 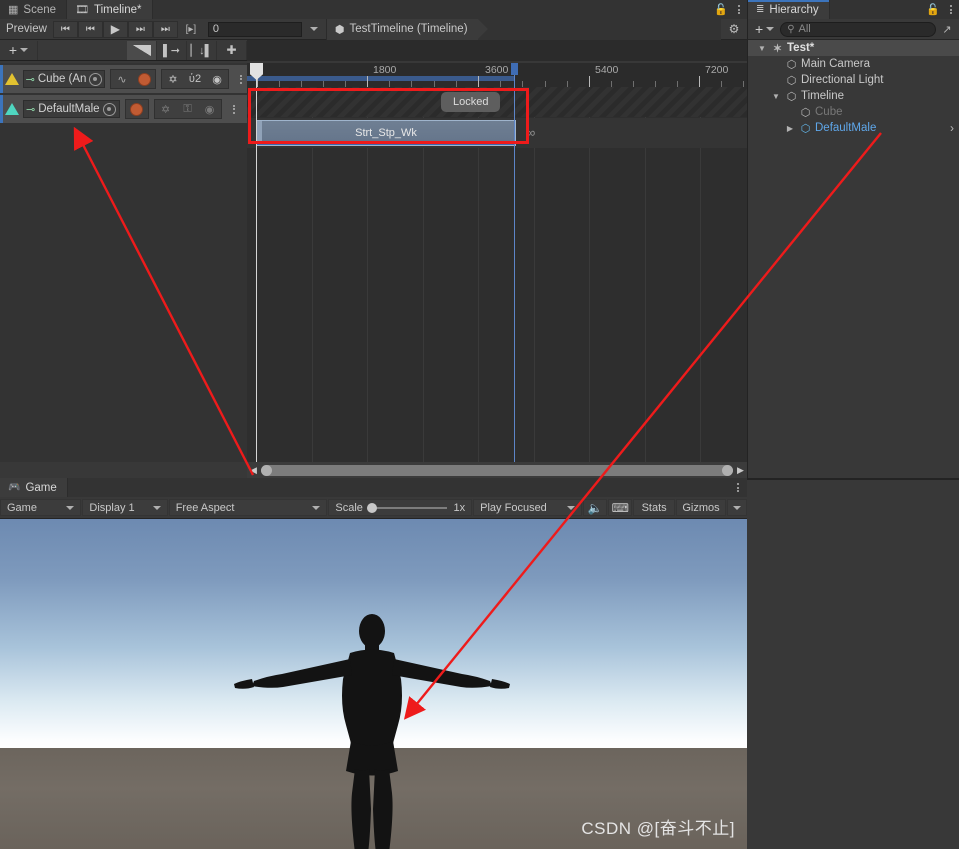 What do you see at coordinates (734, 29) in the screenshot?
I see `timeline-settings-button: ⚙` at bounding box center [734, 29].